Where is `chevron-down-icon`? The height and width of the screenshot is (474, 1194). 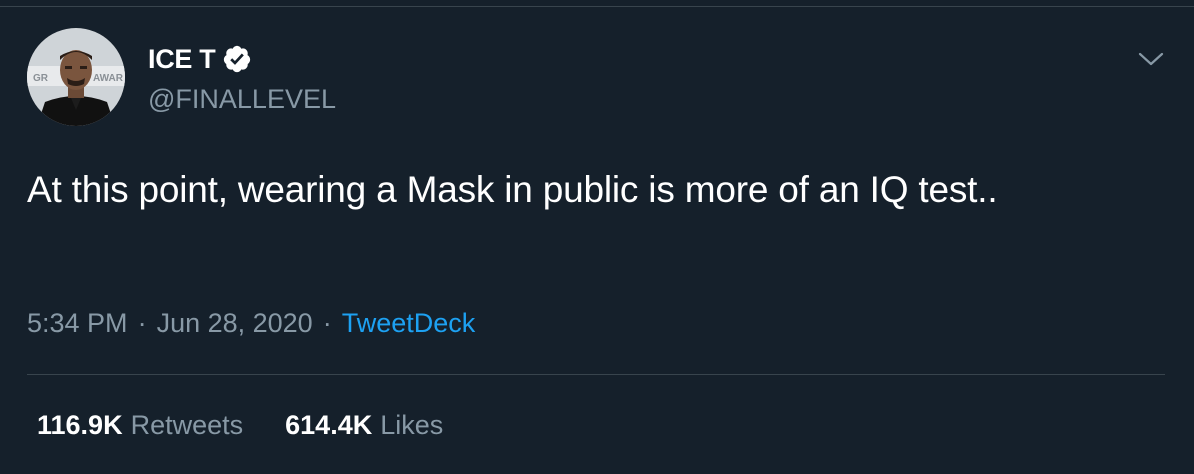
chevron-down-icon is located at coordinates (1151, 59).